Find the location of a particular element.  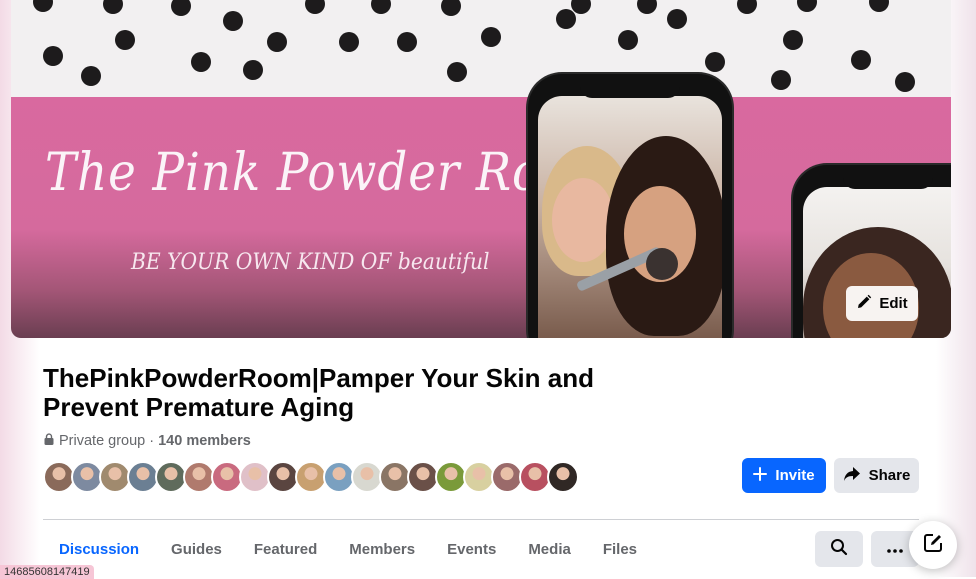

person-face is located at coordinates (583, 220).